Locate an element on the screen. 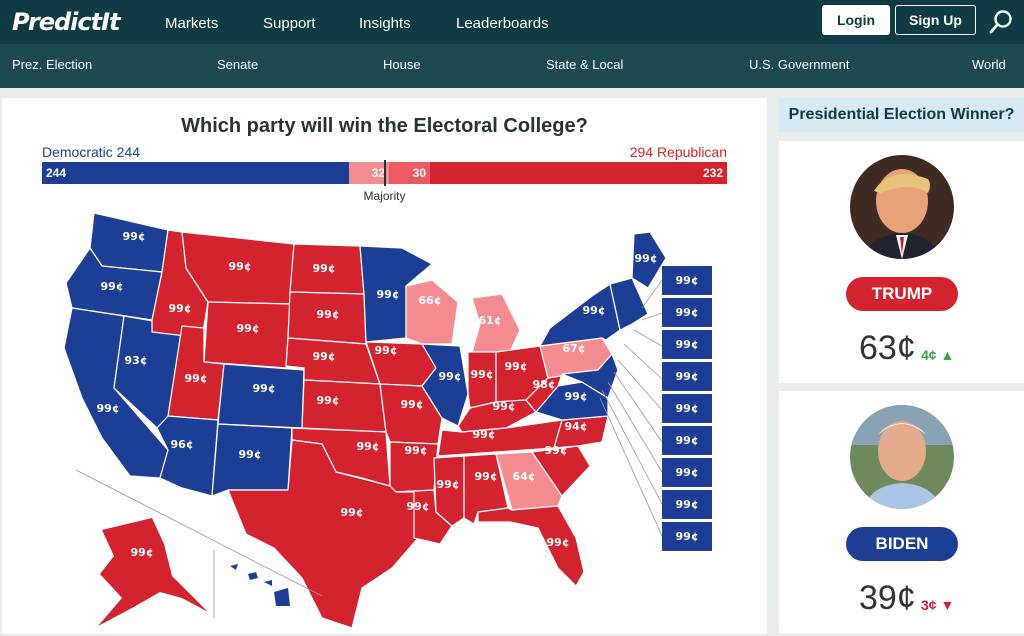  trump-change-value: 4¢ is located at coordinates (929, 355).